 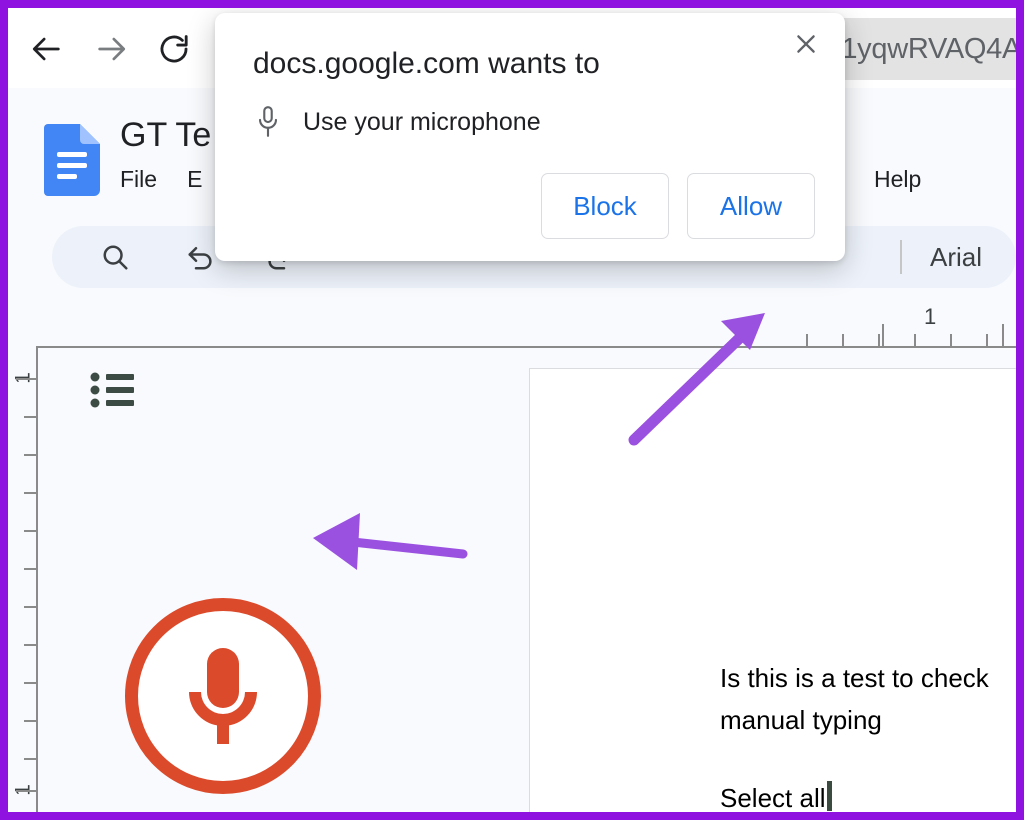 I want to click on allow-button: Allow, so click(x=751, y=206).